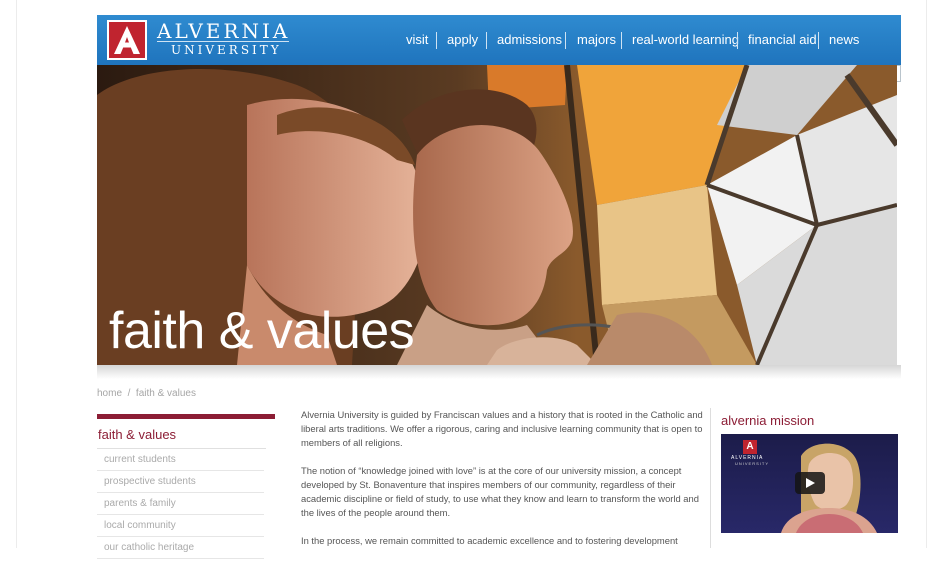 This screenshot has width=944, height=562. What do you see at coordinates (180, 504) in the screenshot?
I see `subnav-item-parents-family: parents & family` at bounding box center [180, 504].